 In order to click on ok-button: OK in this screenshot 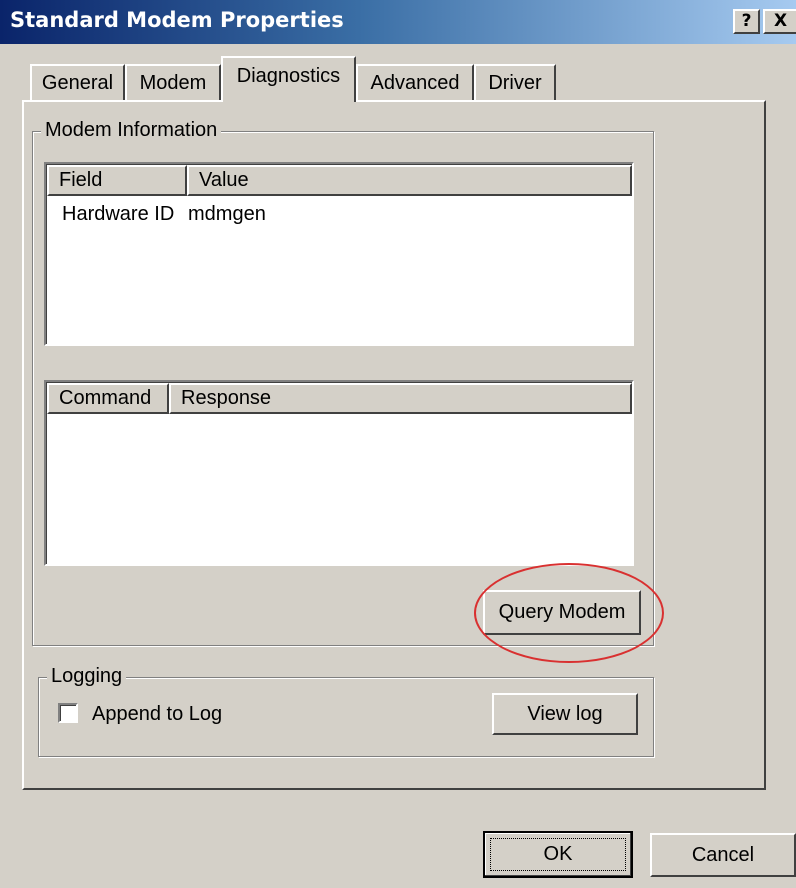, I will do `click(558, 854)`.